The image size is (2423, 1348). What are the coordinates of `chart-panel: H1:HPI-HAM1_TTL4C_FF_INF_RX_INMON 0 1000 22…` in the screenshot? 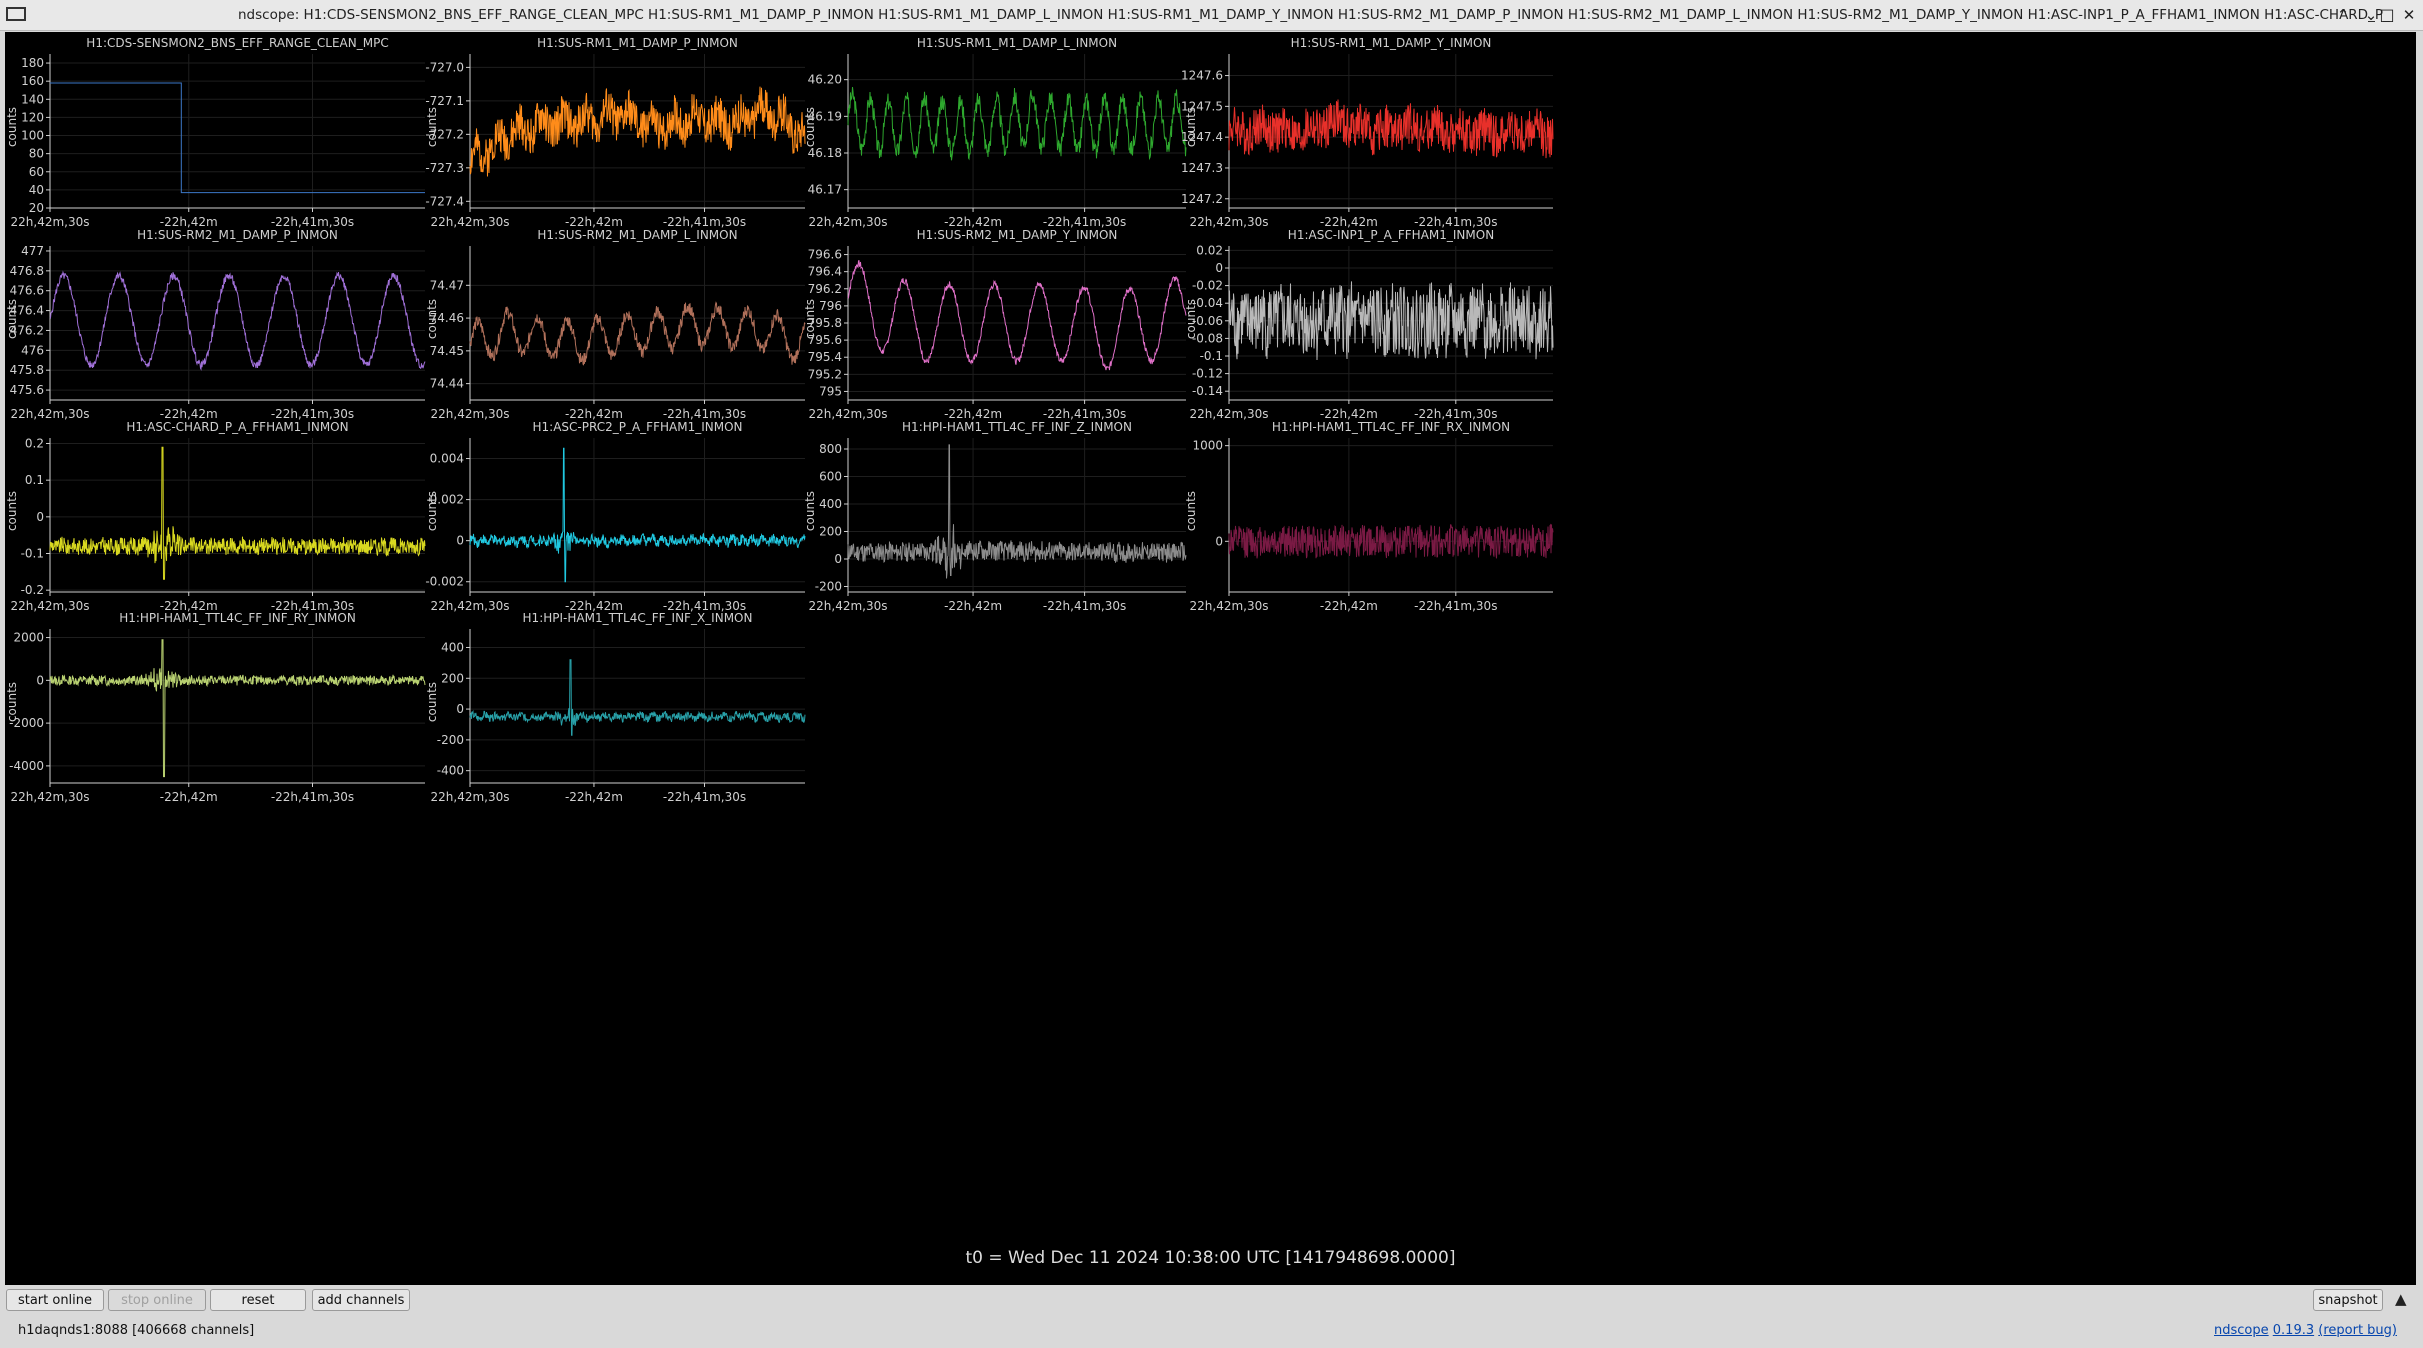 It's located at (1369, 516).